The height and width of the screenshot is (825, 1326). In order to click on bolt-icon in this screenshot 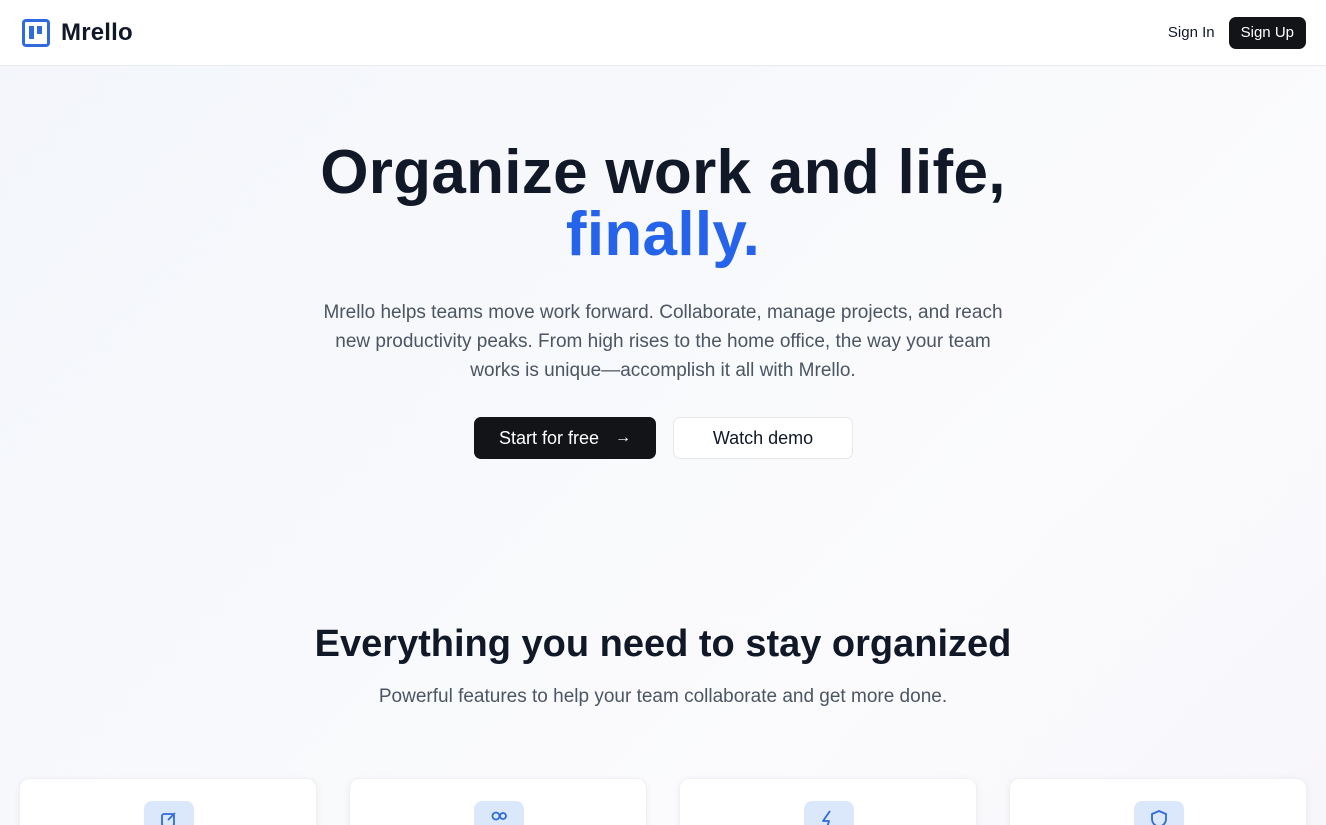, I will do `click(829, 813)`.